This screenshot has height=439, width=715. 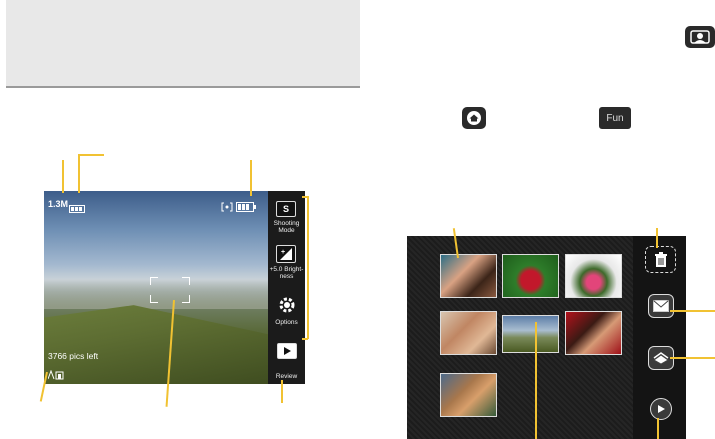 What do you see at coordinates (286, 227) in the screenshot?
I see `shooting-mode-label: Shooting Mode` at bounding box center [286, 227].